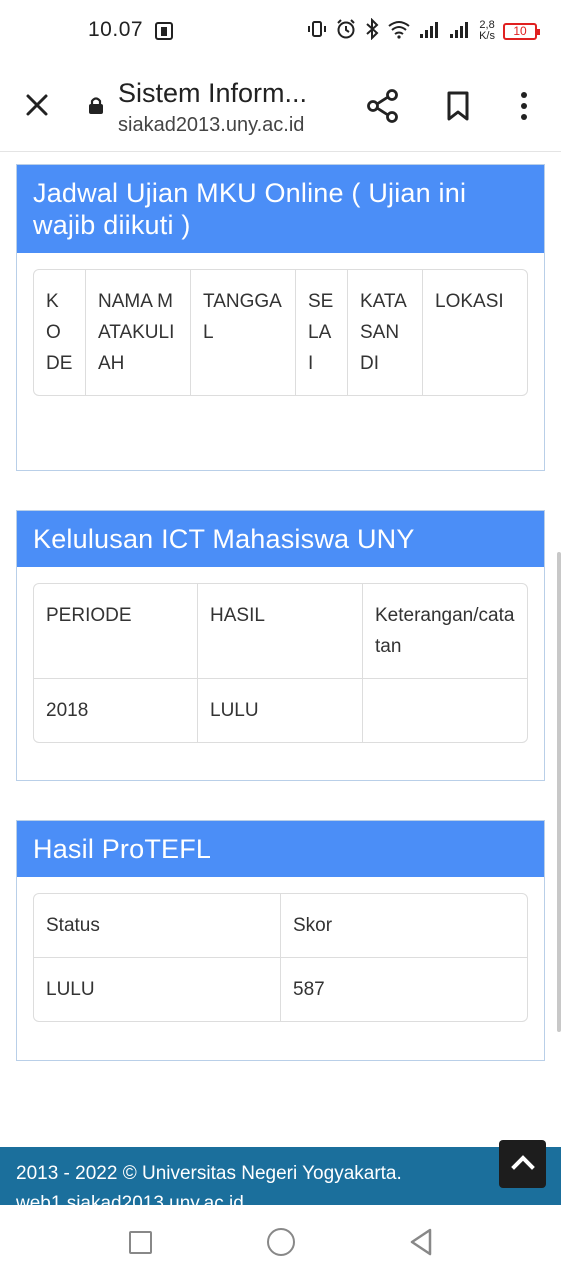  I want to click on status-icons: 2,8 K/s 10, so click(423, 31).